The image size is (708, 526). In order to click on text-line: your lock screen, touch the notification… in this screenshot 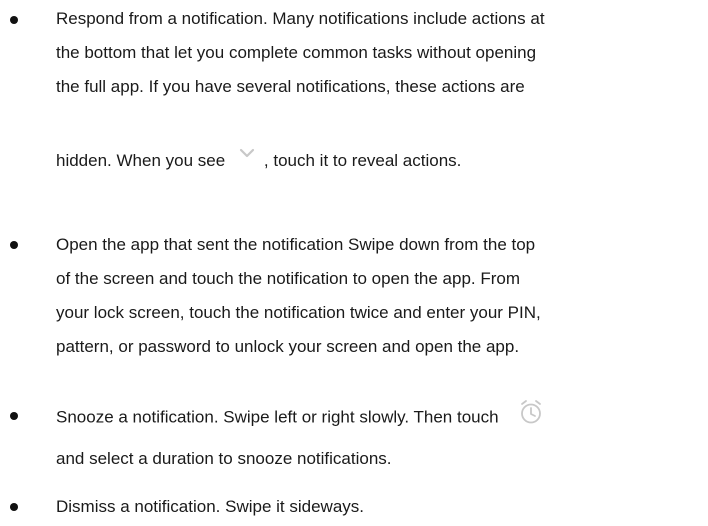, I will do `click(298, 312)`.